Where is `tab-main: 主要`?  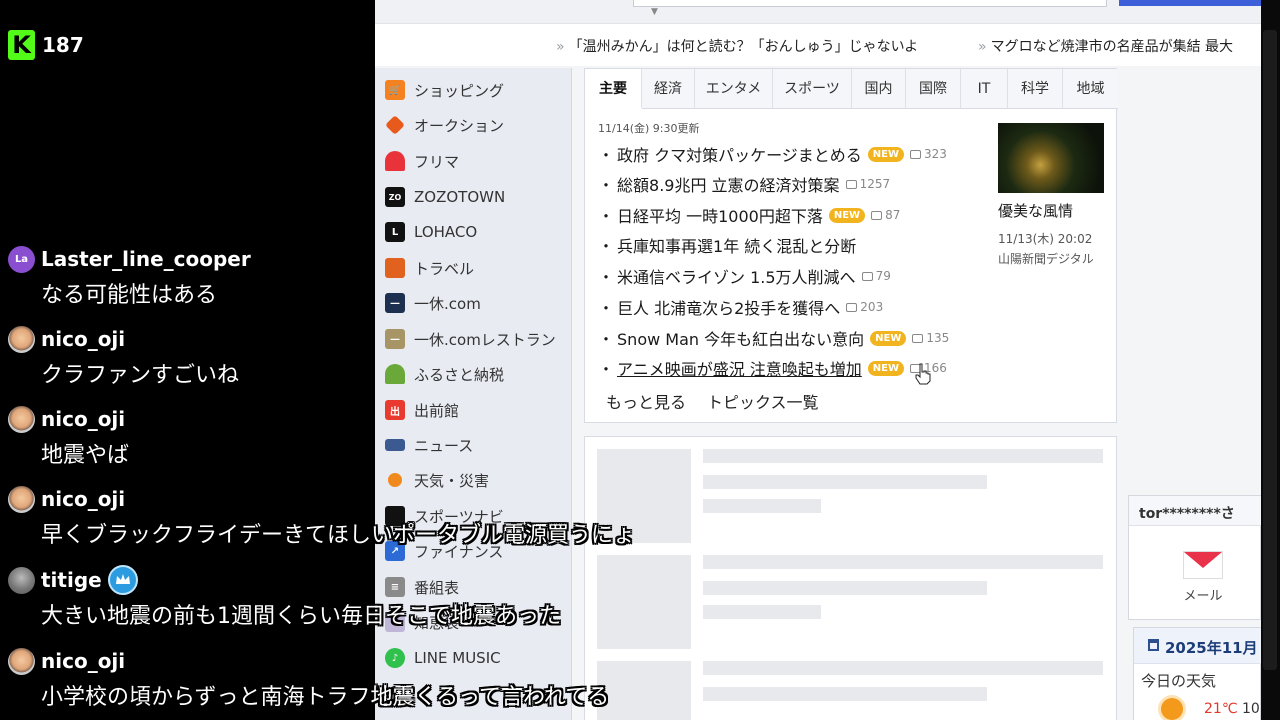
tab-main: 主要 is located at coordinates (613, 89).